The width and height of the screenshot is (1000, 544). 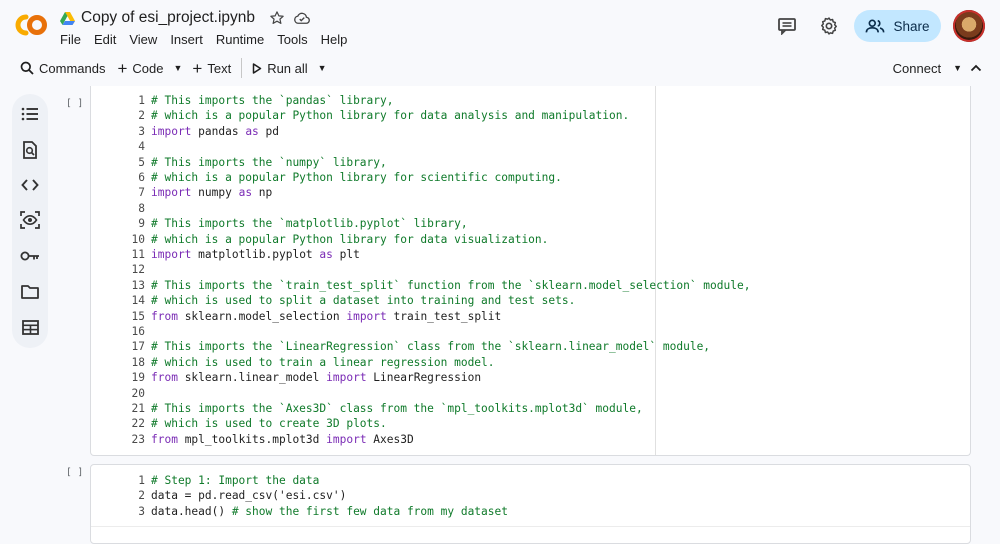 I want to click on menu-file: File, so click(x=70, y=39).